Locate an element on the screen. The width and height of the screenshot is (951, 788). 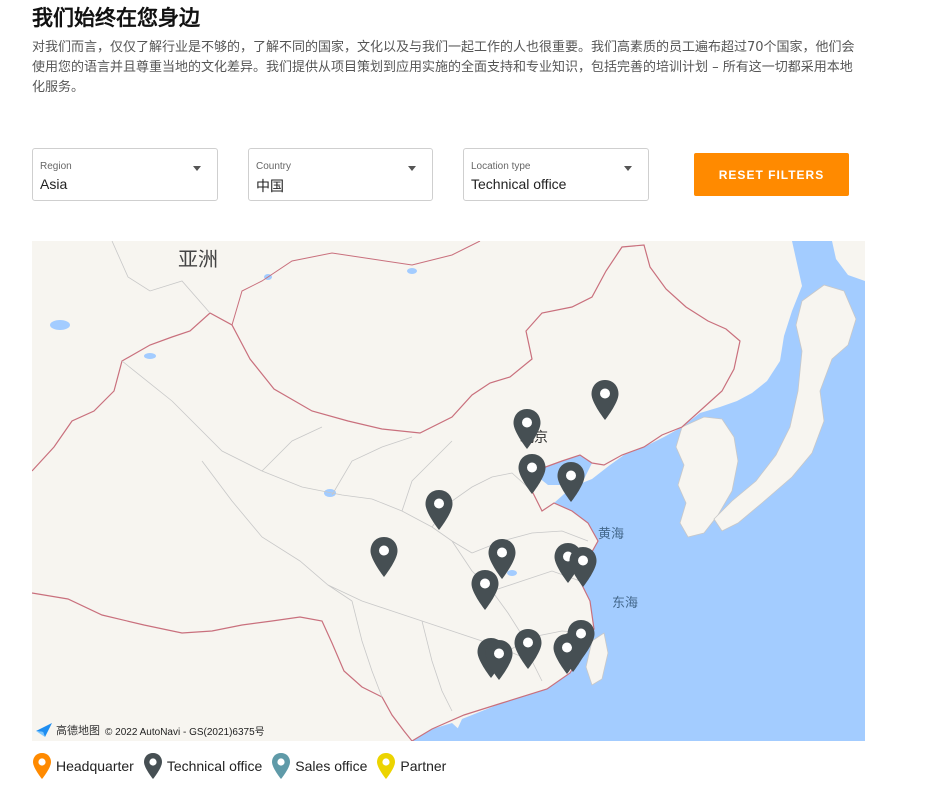
pin-chengdu is located at coordinates (384, 557).